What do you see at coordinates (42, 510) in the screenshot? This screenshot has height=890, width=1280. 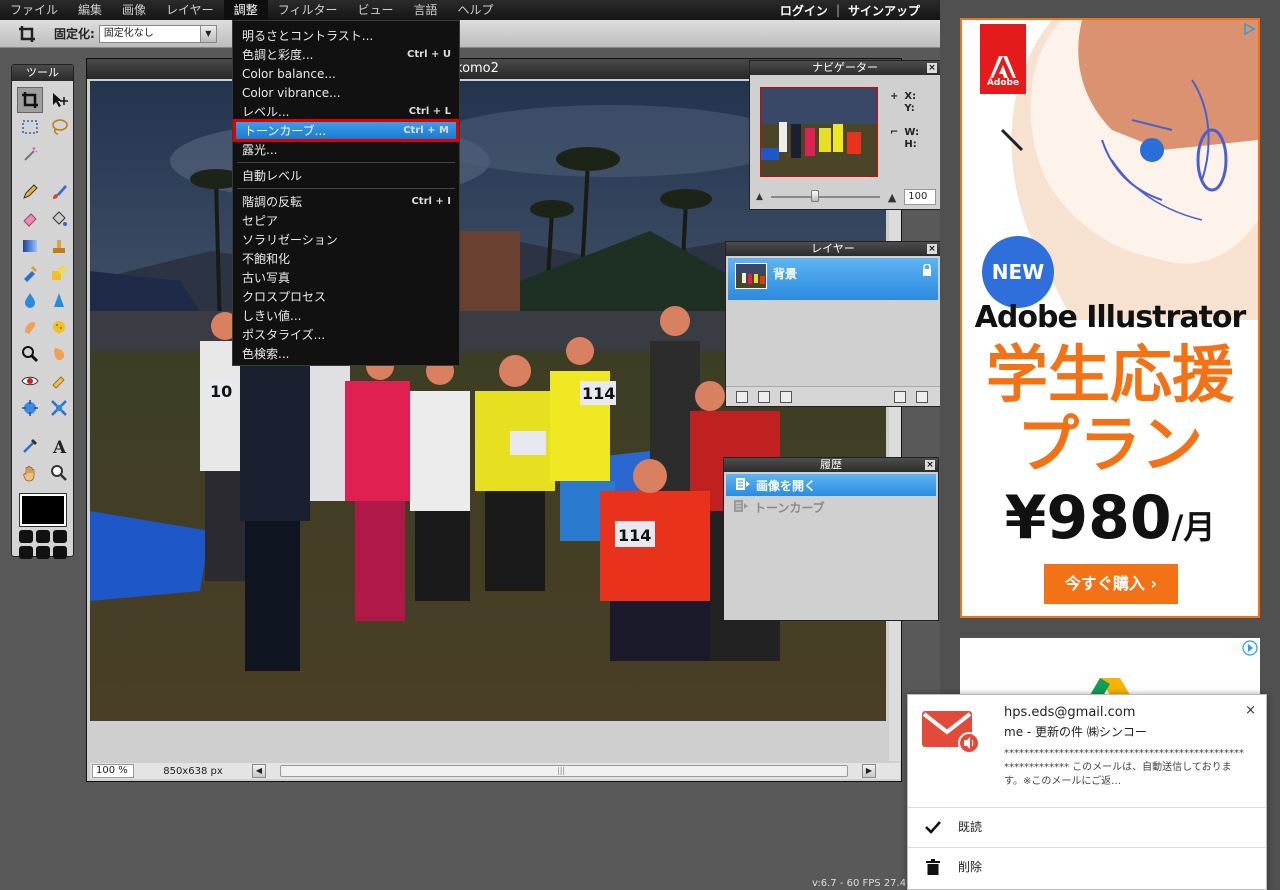 I see `color-swatch` at bounding box center [42, 510].